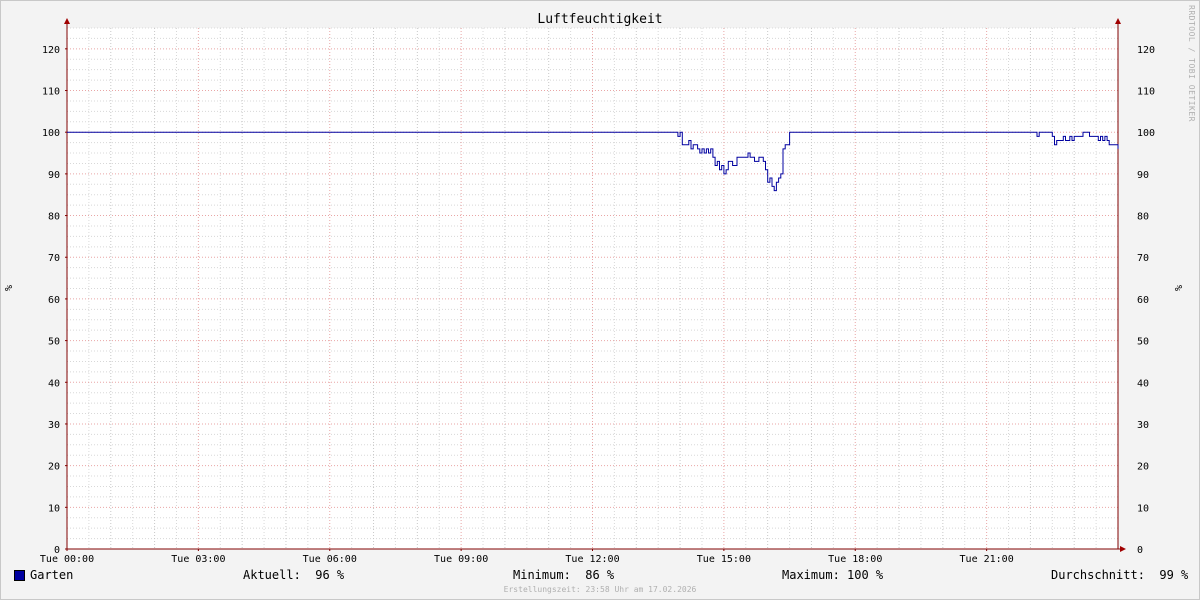 This screenshot has height=600, width=1200. What do you see at coordinates (67, 559) in the screenshot?
I see `x-tick-label: Tue 00:00` at bounding box center [67, 559].